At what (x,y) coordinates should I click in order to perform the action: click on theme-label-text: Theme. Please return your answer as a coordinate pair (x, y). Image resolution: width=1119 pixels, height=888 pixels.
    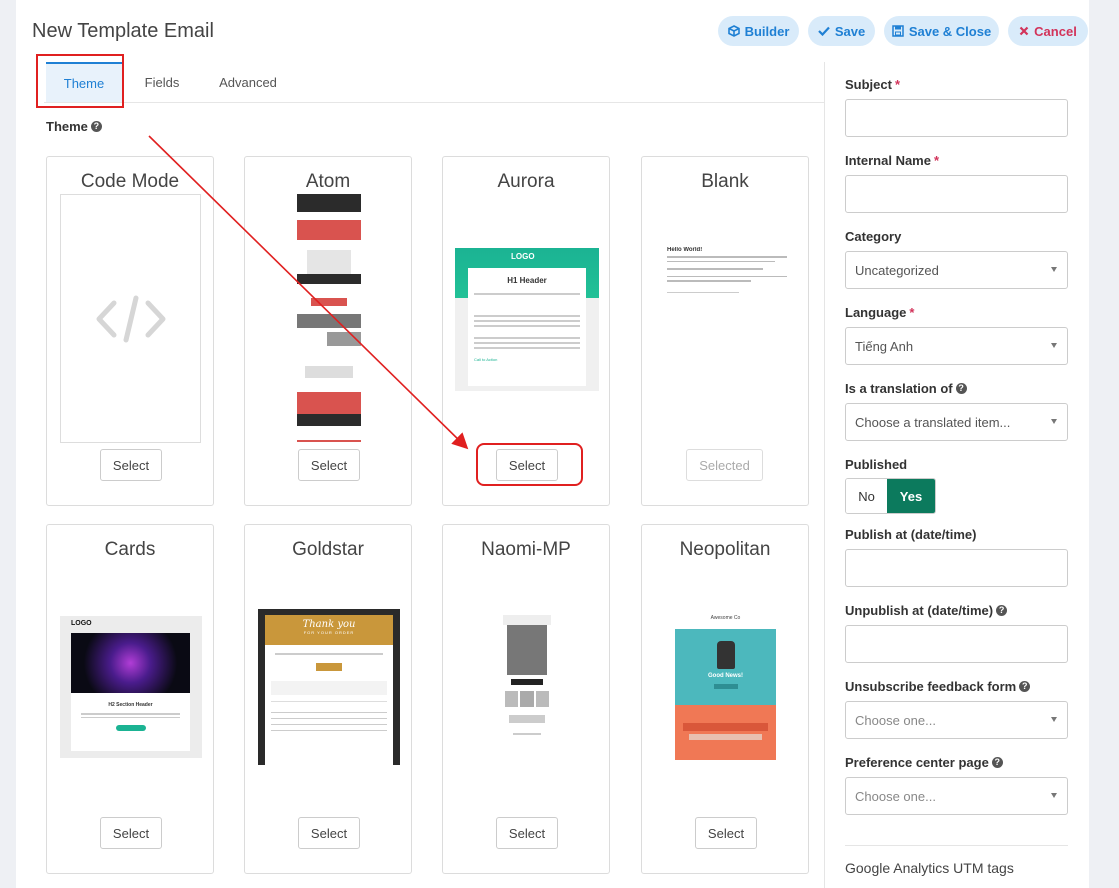
    Looking at the image, I should click on (67, 126).